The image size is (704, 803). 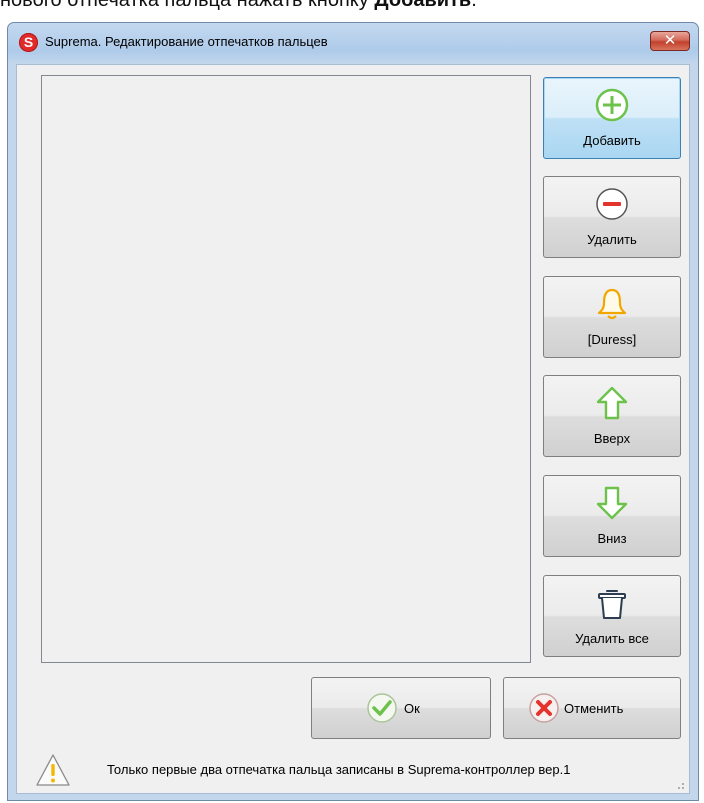 I want to click on move-up-button-label: Вверх, so click(x=612, y=438).